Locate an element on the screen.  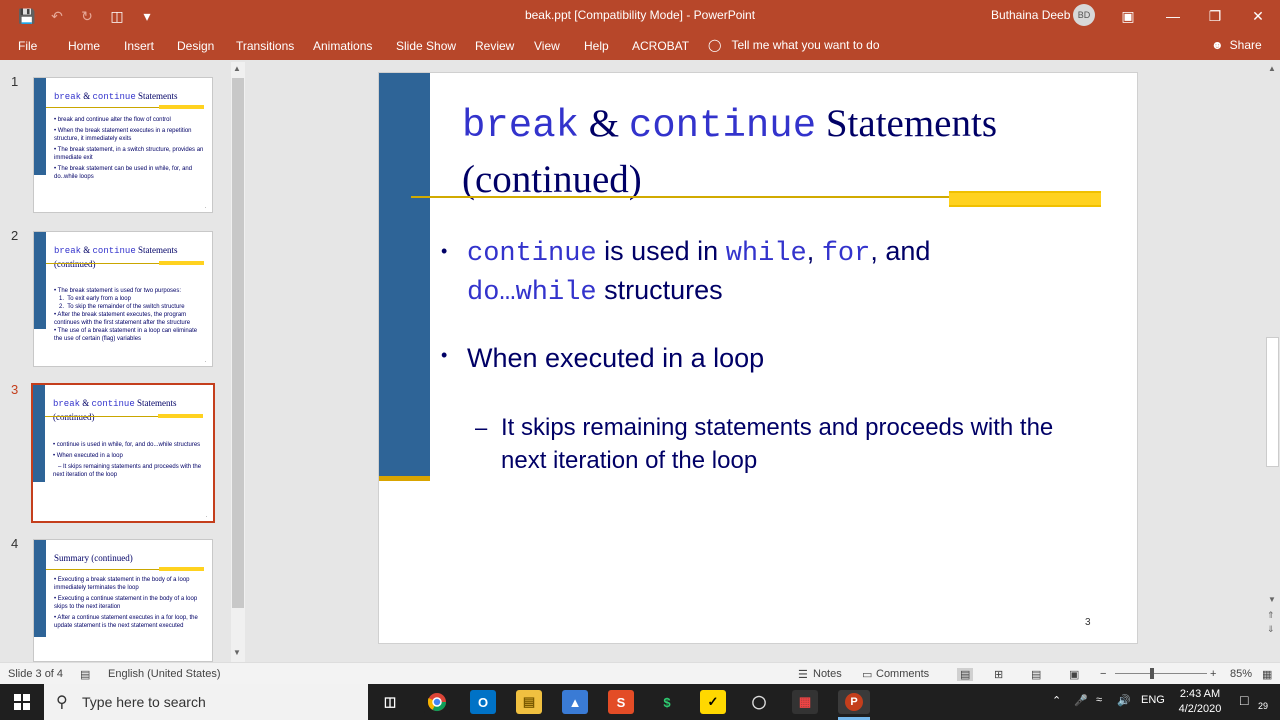
title-gold-bar is located at coordinates (1025, 199).